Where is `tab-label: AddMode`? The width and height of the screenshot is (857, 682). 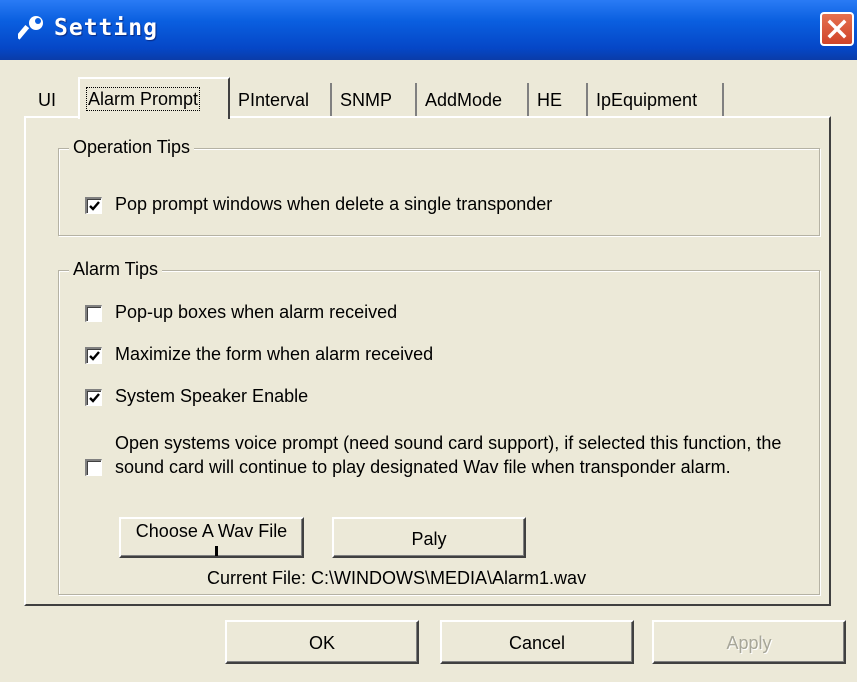 tab-label: AddMode is located at coordinates (464, 100).